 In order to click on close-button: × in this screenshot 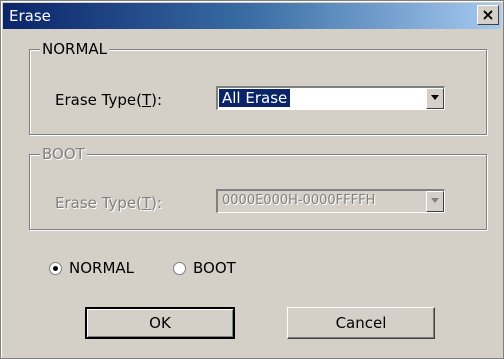, I will do `click(488, 15)`.